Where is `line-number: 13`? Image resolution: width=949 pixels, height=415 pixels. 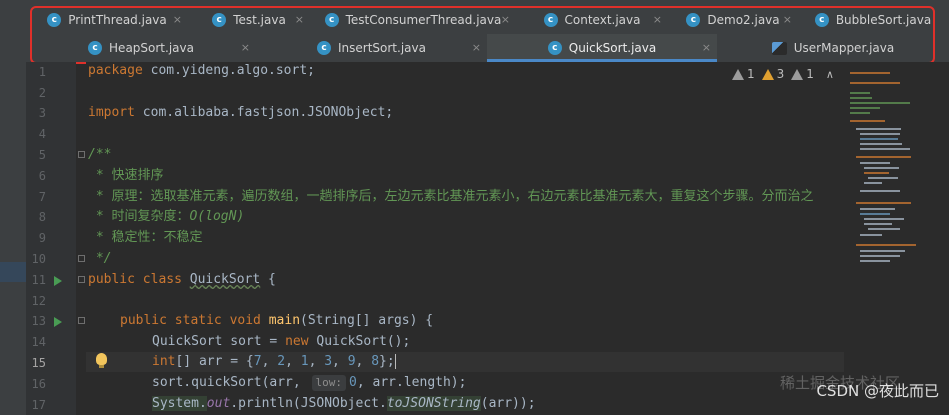 line-number: 13 is located at coordinates (38, 321).